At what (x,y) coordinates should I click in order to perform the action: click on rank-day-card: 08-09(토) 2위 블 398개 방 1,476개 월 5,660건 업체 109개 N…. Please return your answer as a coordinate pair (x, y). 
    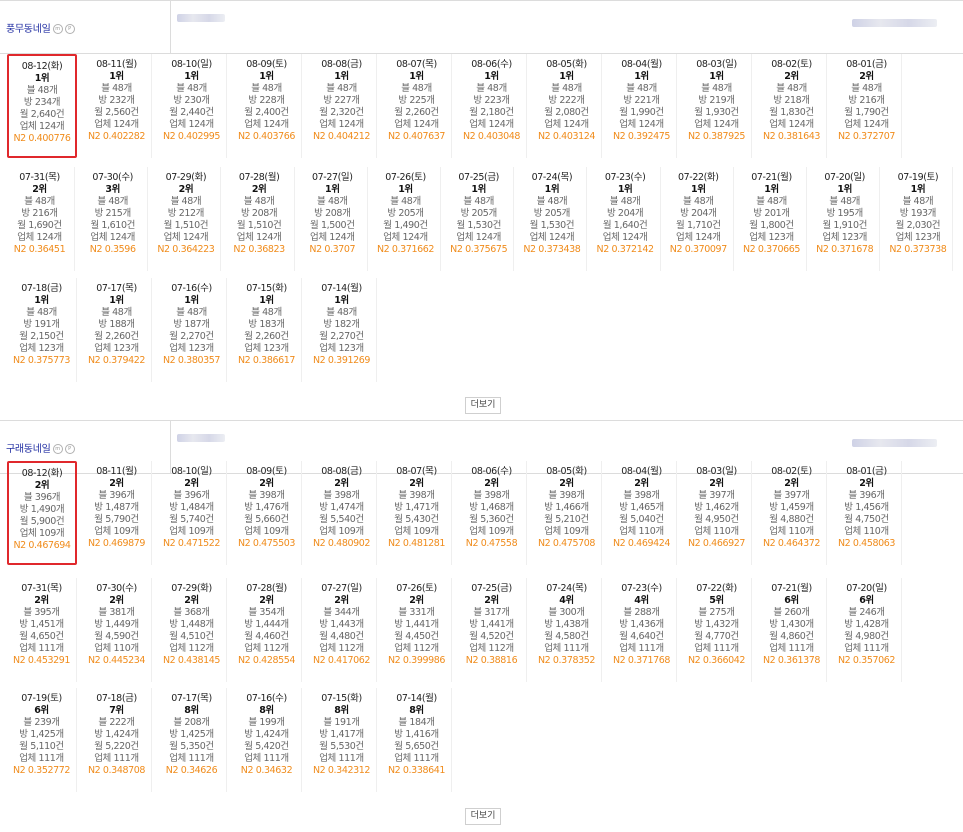
    Looking at the image, I should click on (267, 513).